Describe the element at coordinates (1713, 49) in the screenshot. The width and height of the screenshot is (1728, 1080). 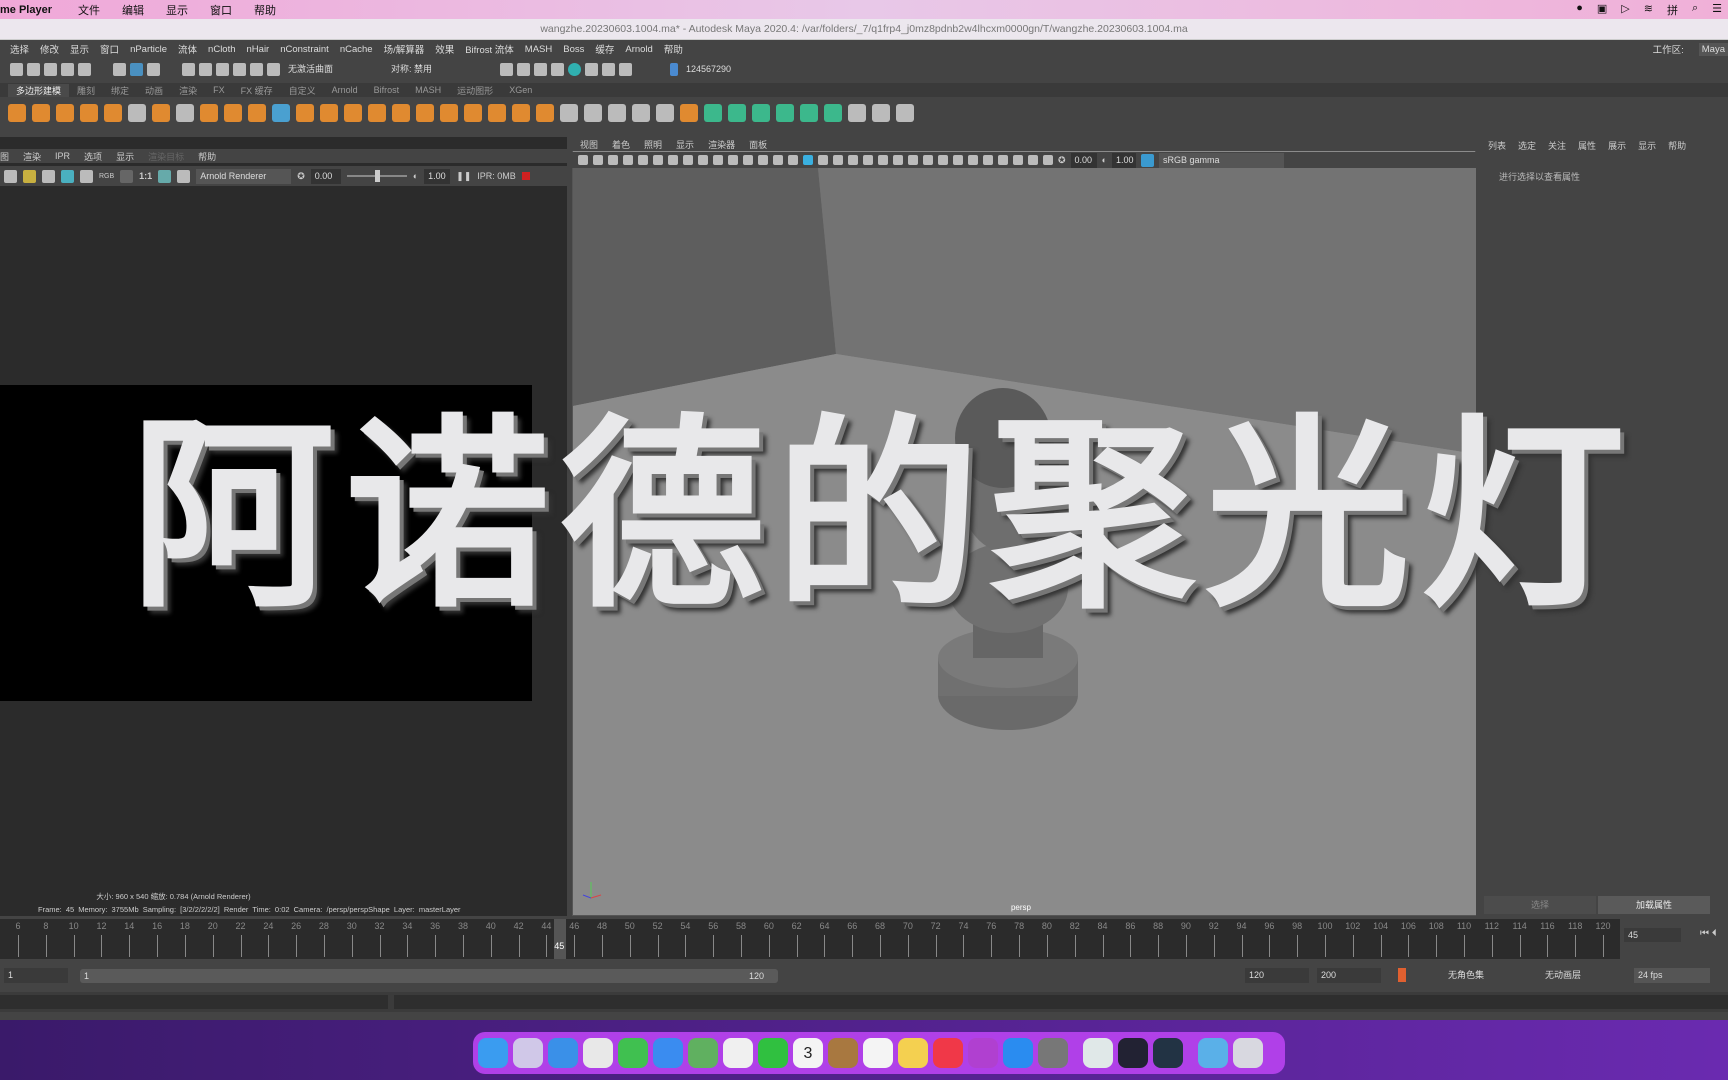
I see `workspace-dropdown: Maya` at that location.